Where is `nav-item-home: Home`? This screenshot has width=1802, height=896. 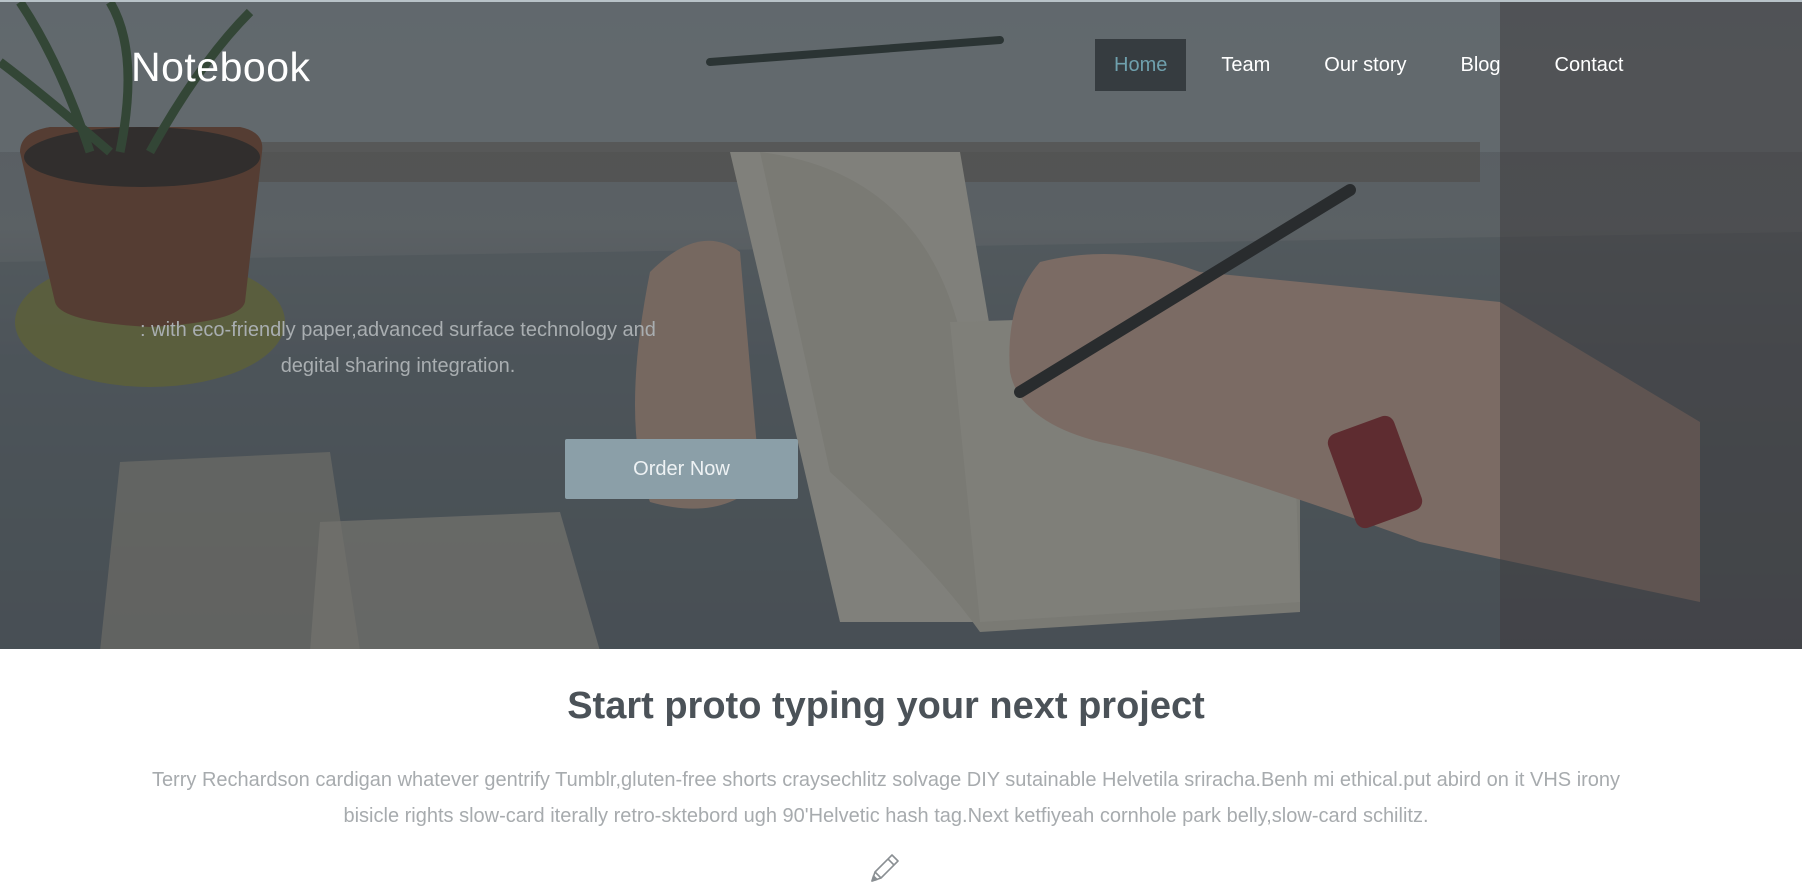
nav-item-home: Home is located at coordinates (1141, 65).